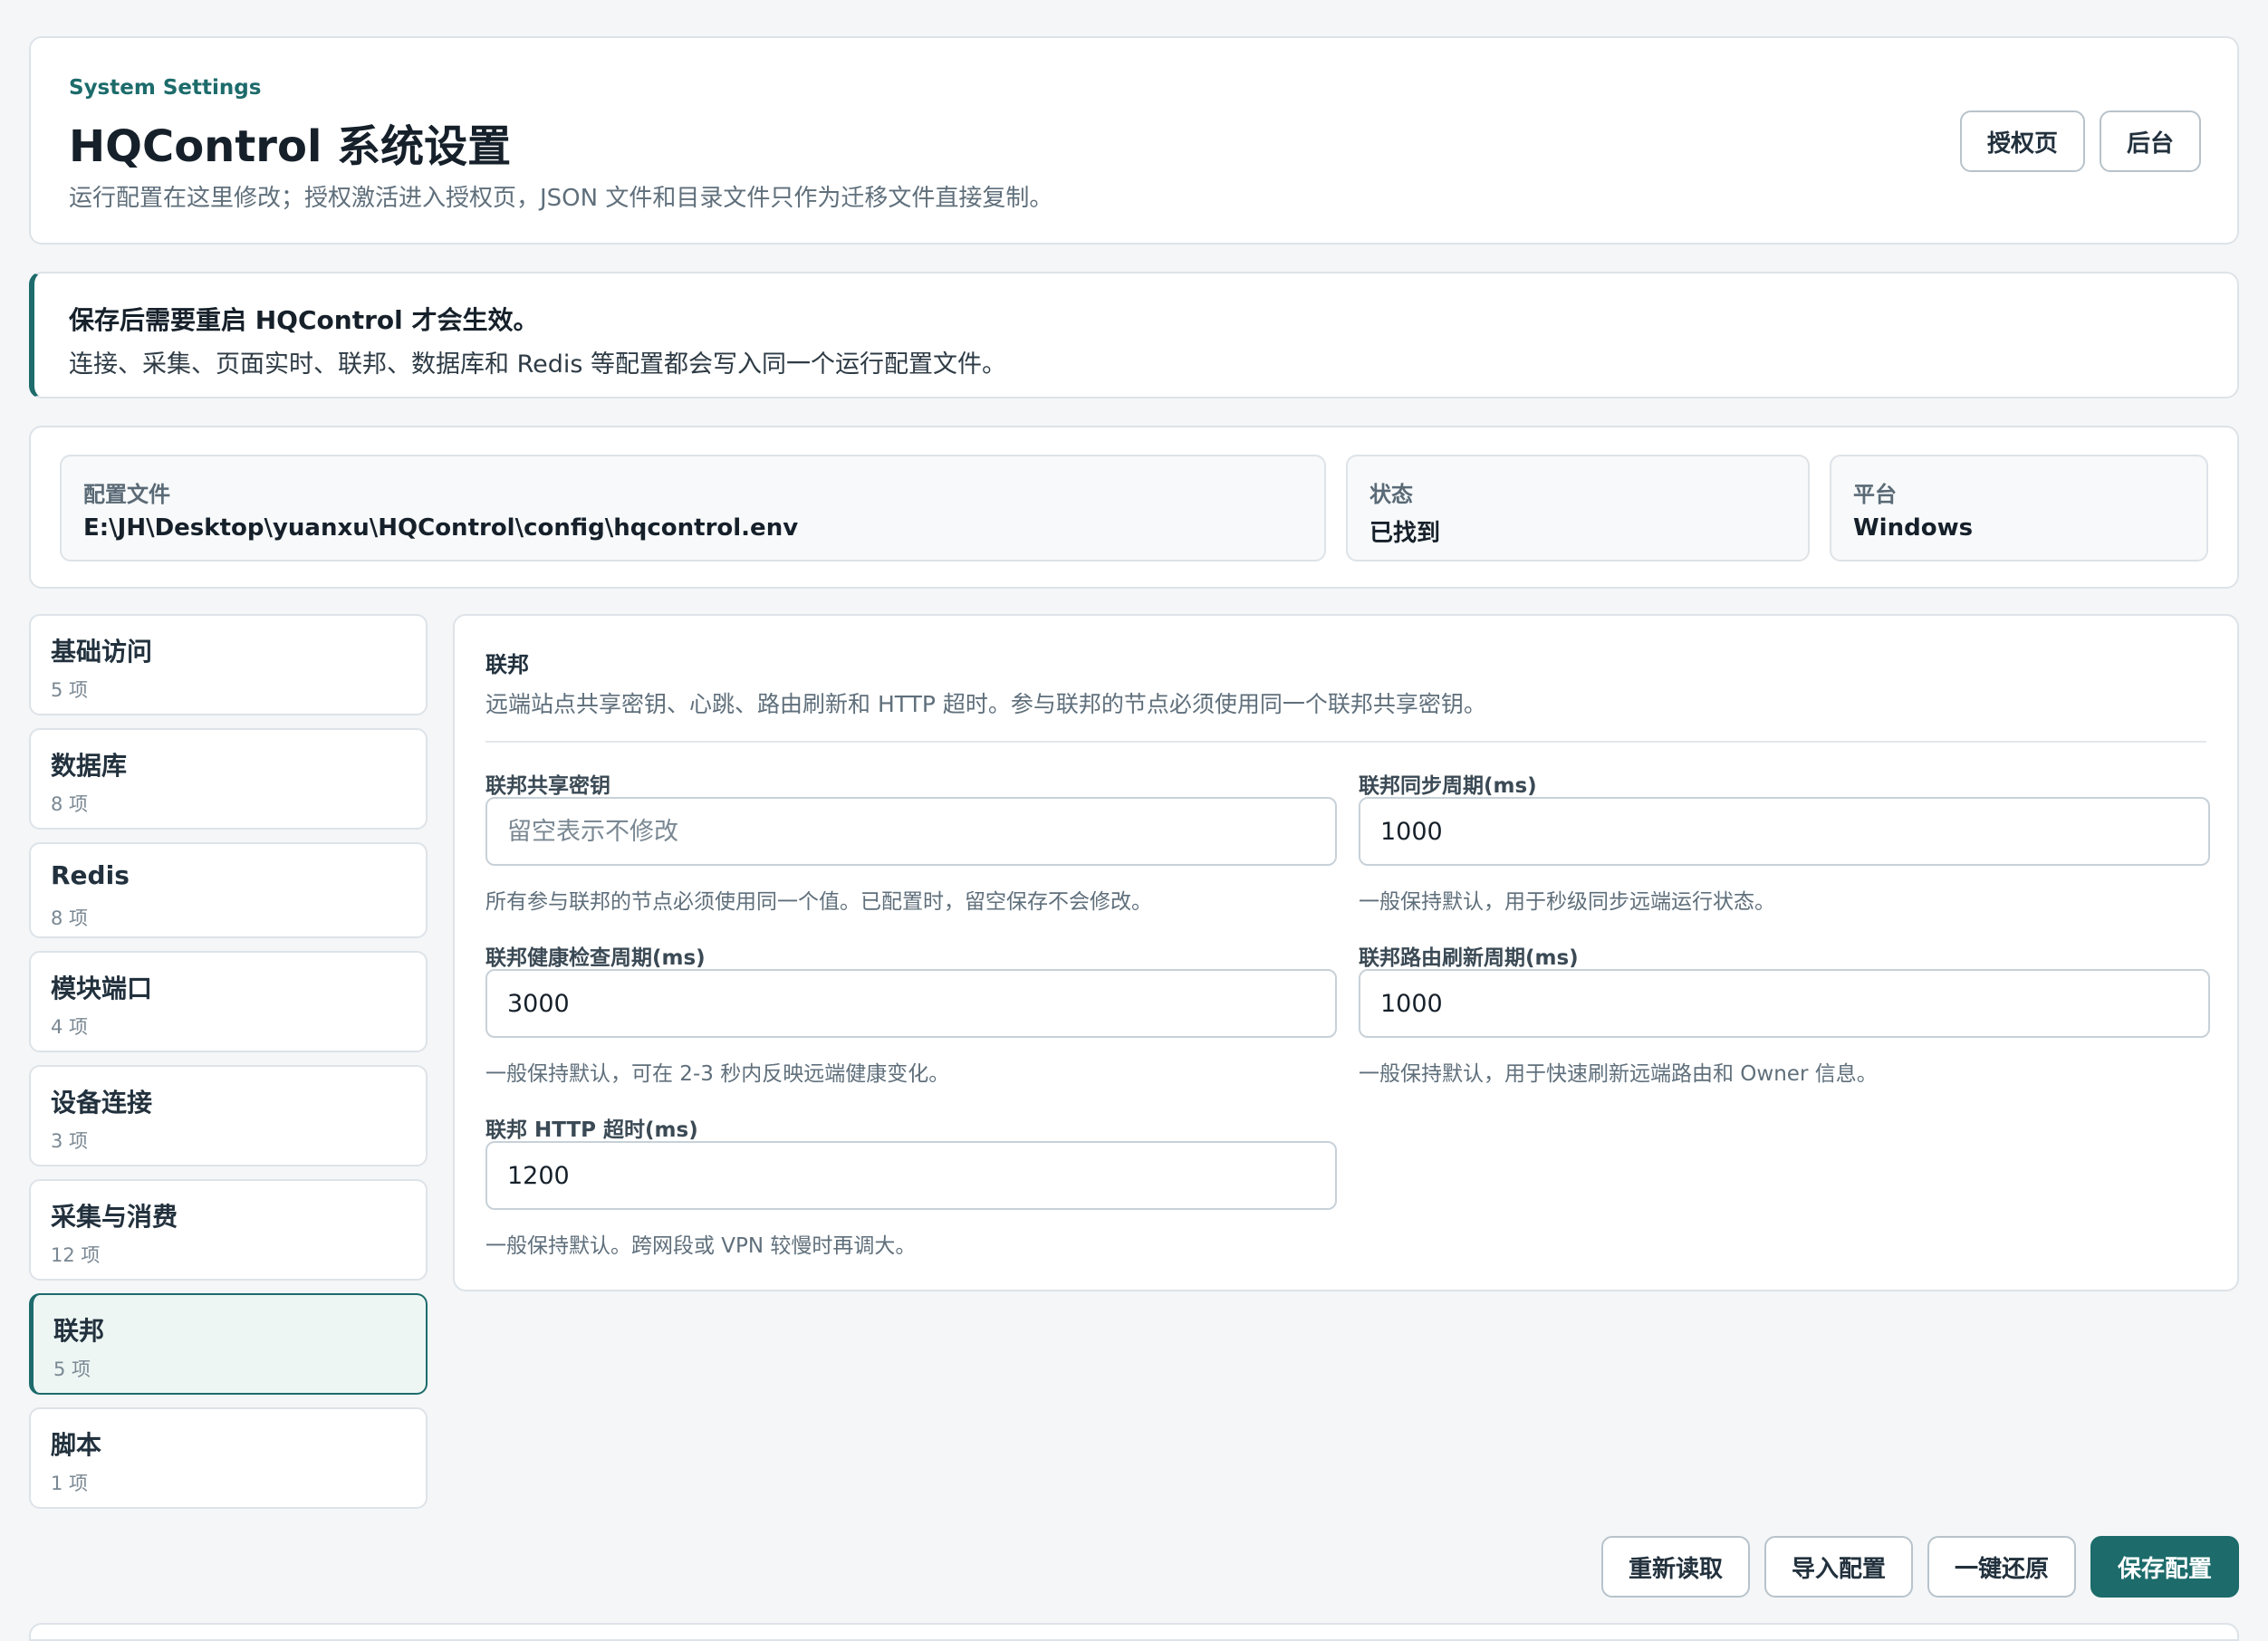  What do you see at coordinates (1134, 1632) in the screenshot?
I see `next-card-edge` at bounding box center [1134, 1632].